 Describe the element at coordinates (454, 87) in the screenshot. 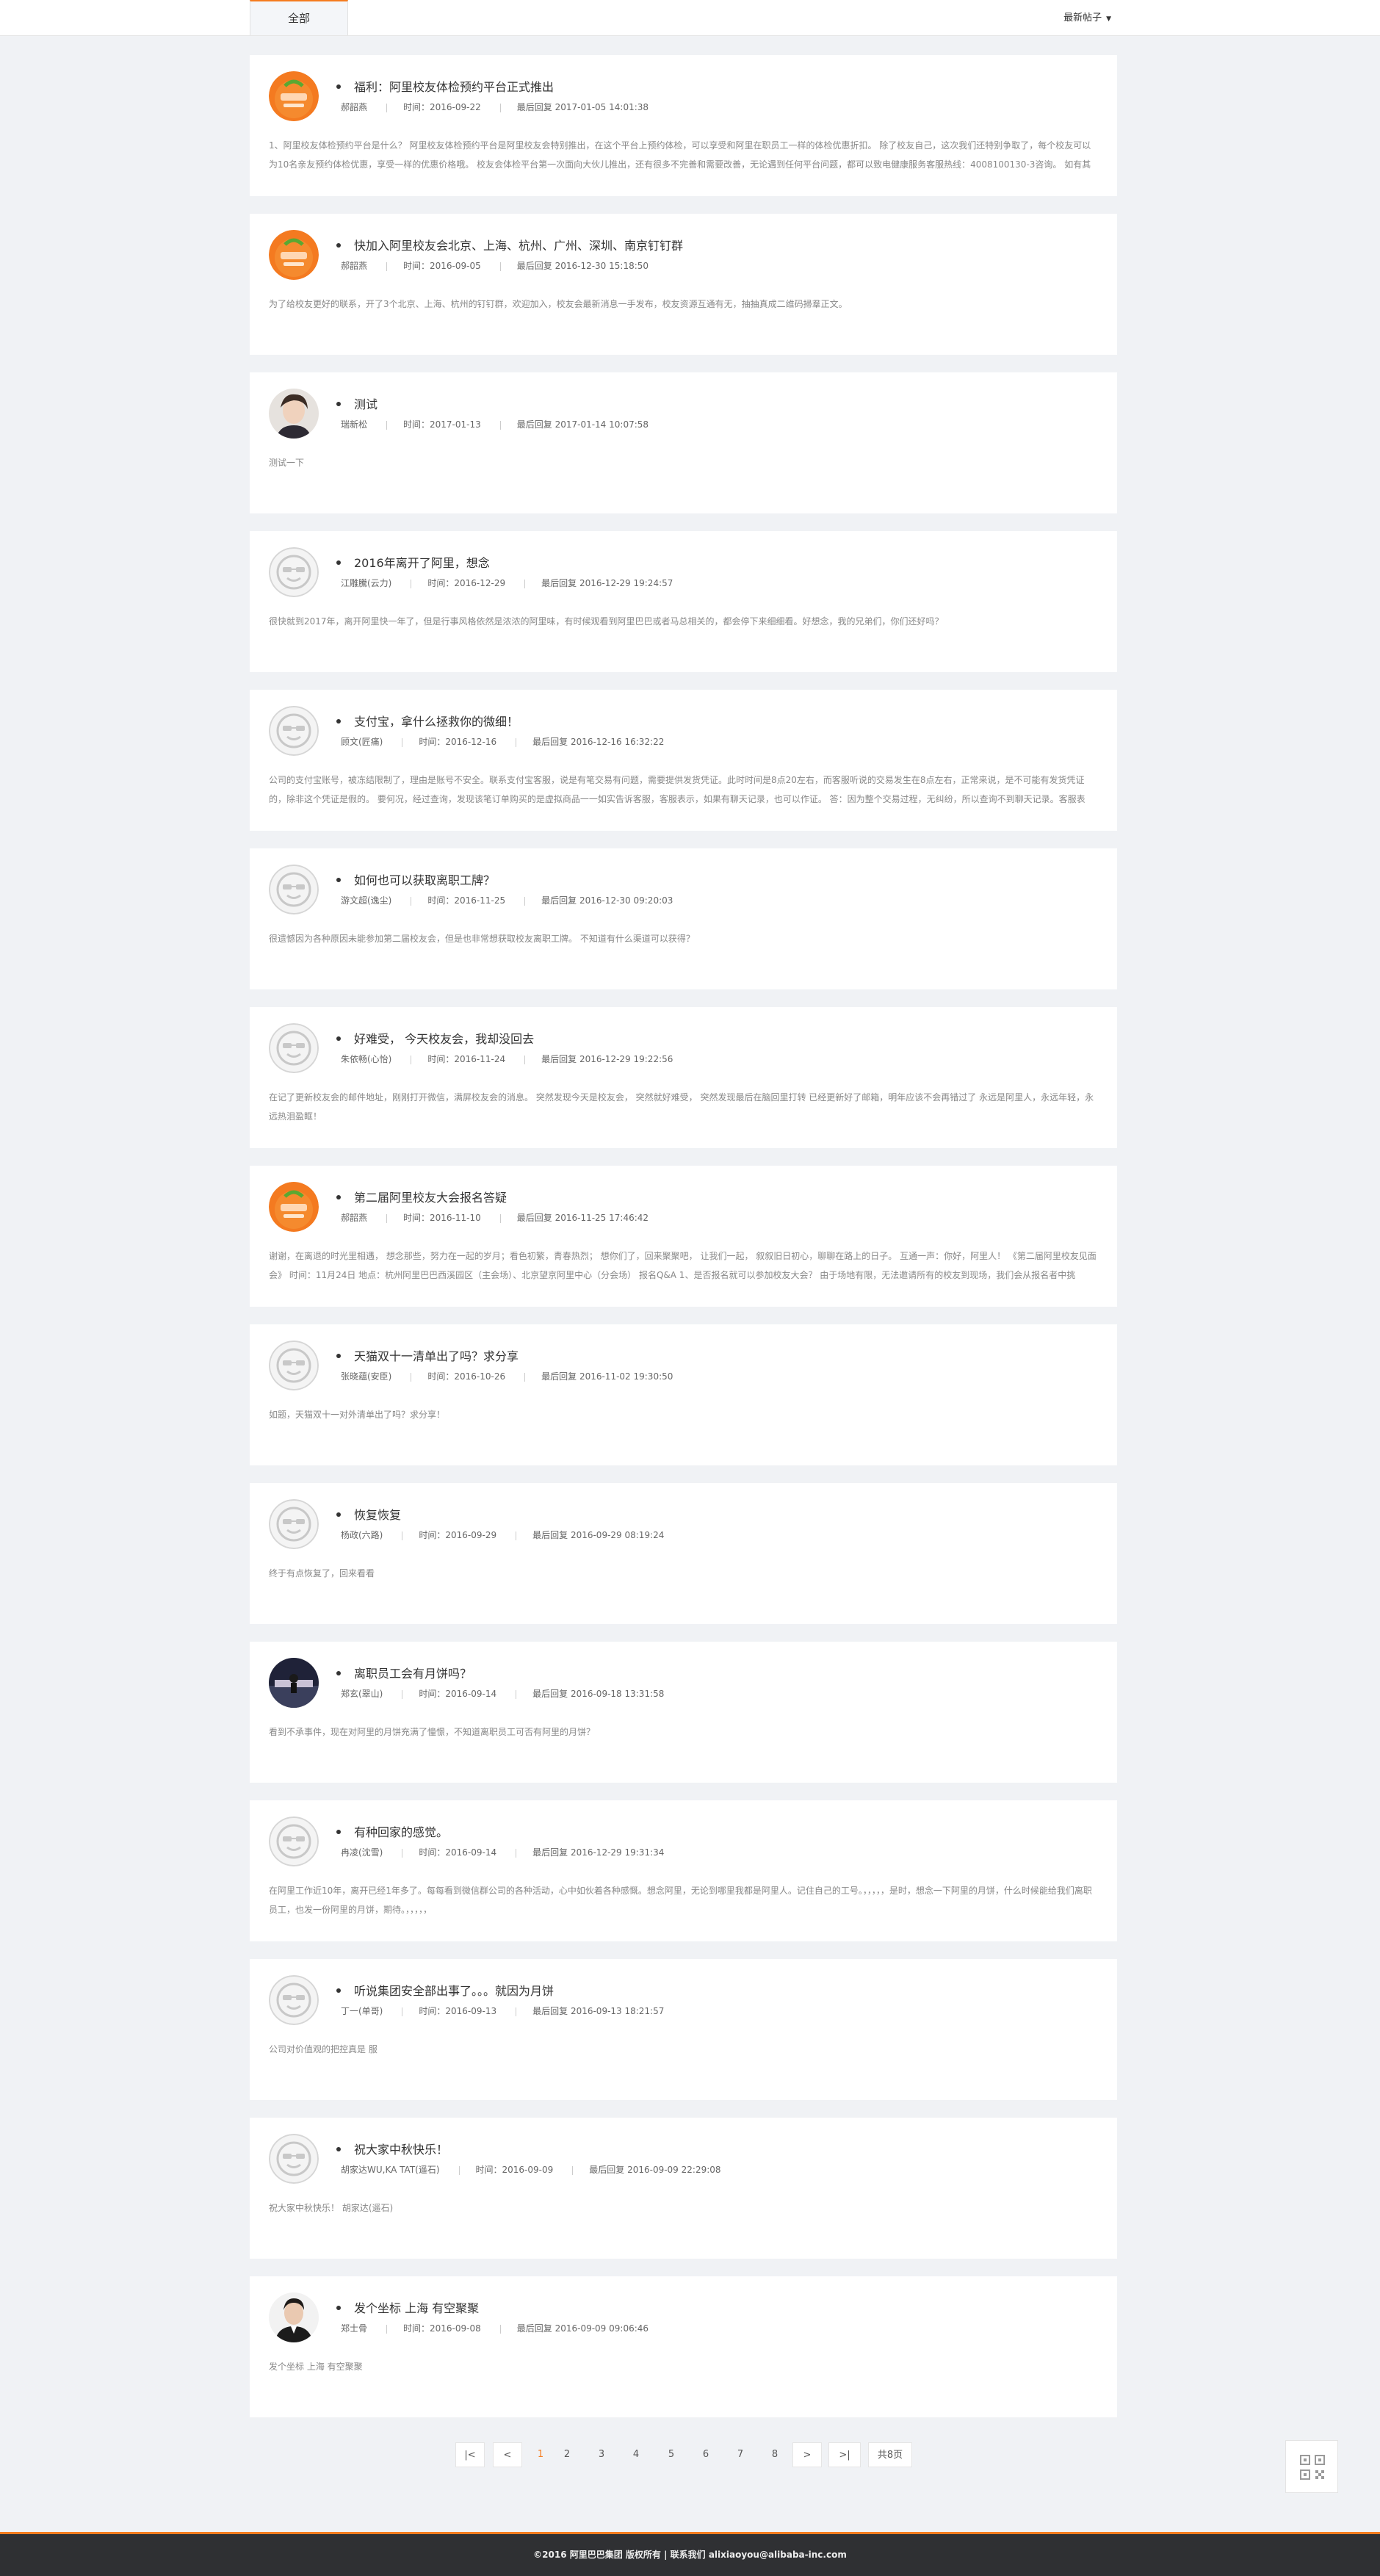

I see `post-title: 福利：阿里校友体检预约平台正式推出` at that location.